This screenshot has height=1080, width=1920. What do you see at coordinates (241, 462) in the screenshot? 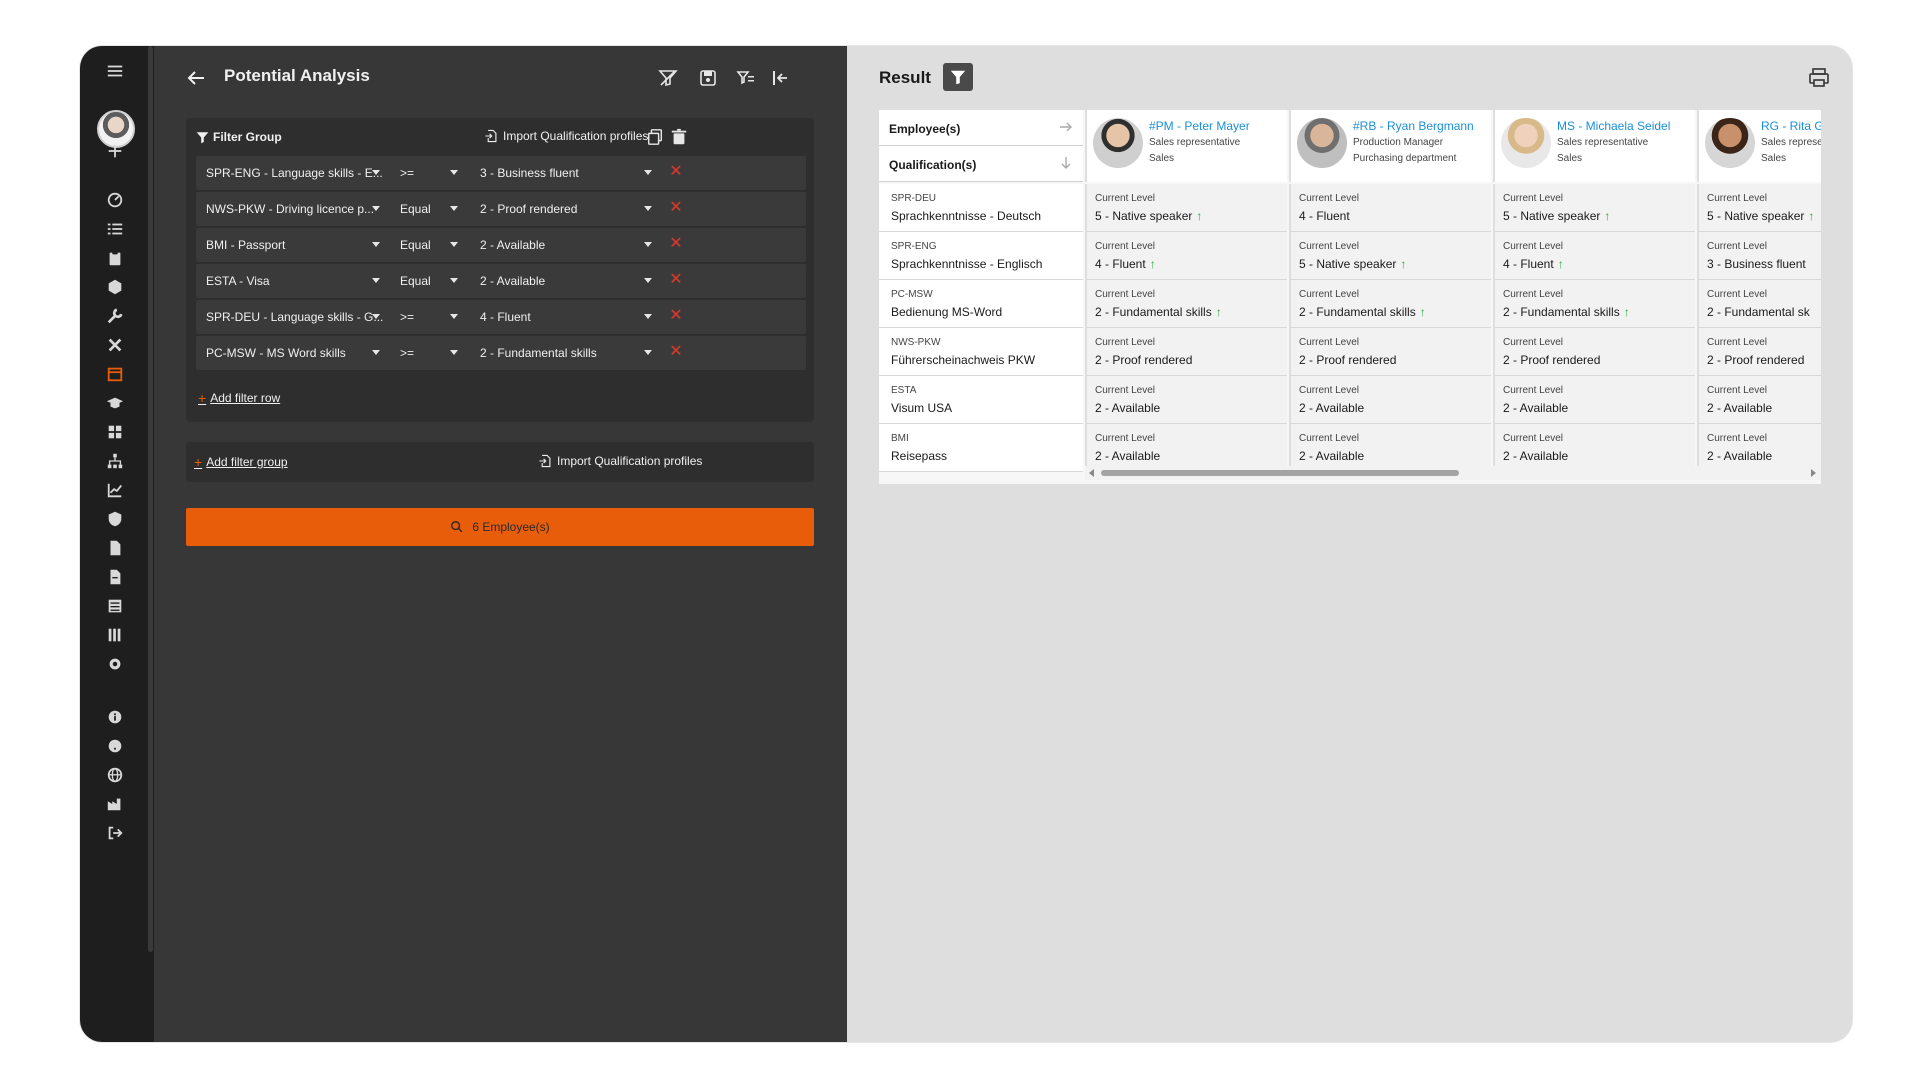
I see `add-filter-group-link: + Add filter group` at bounding box center [241, 462].